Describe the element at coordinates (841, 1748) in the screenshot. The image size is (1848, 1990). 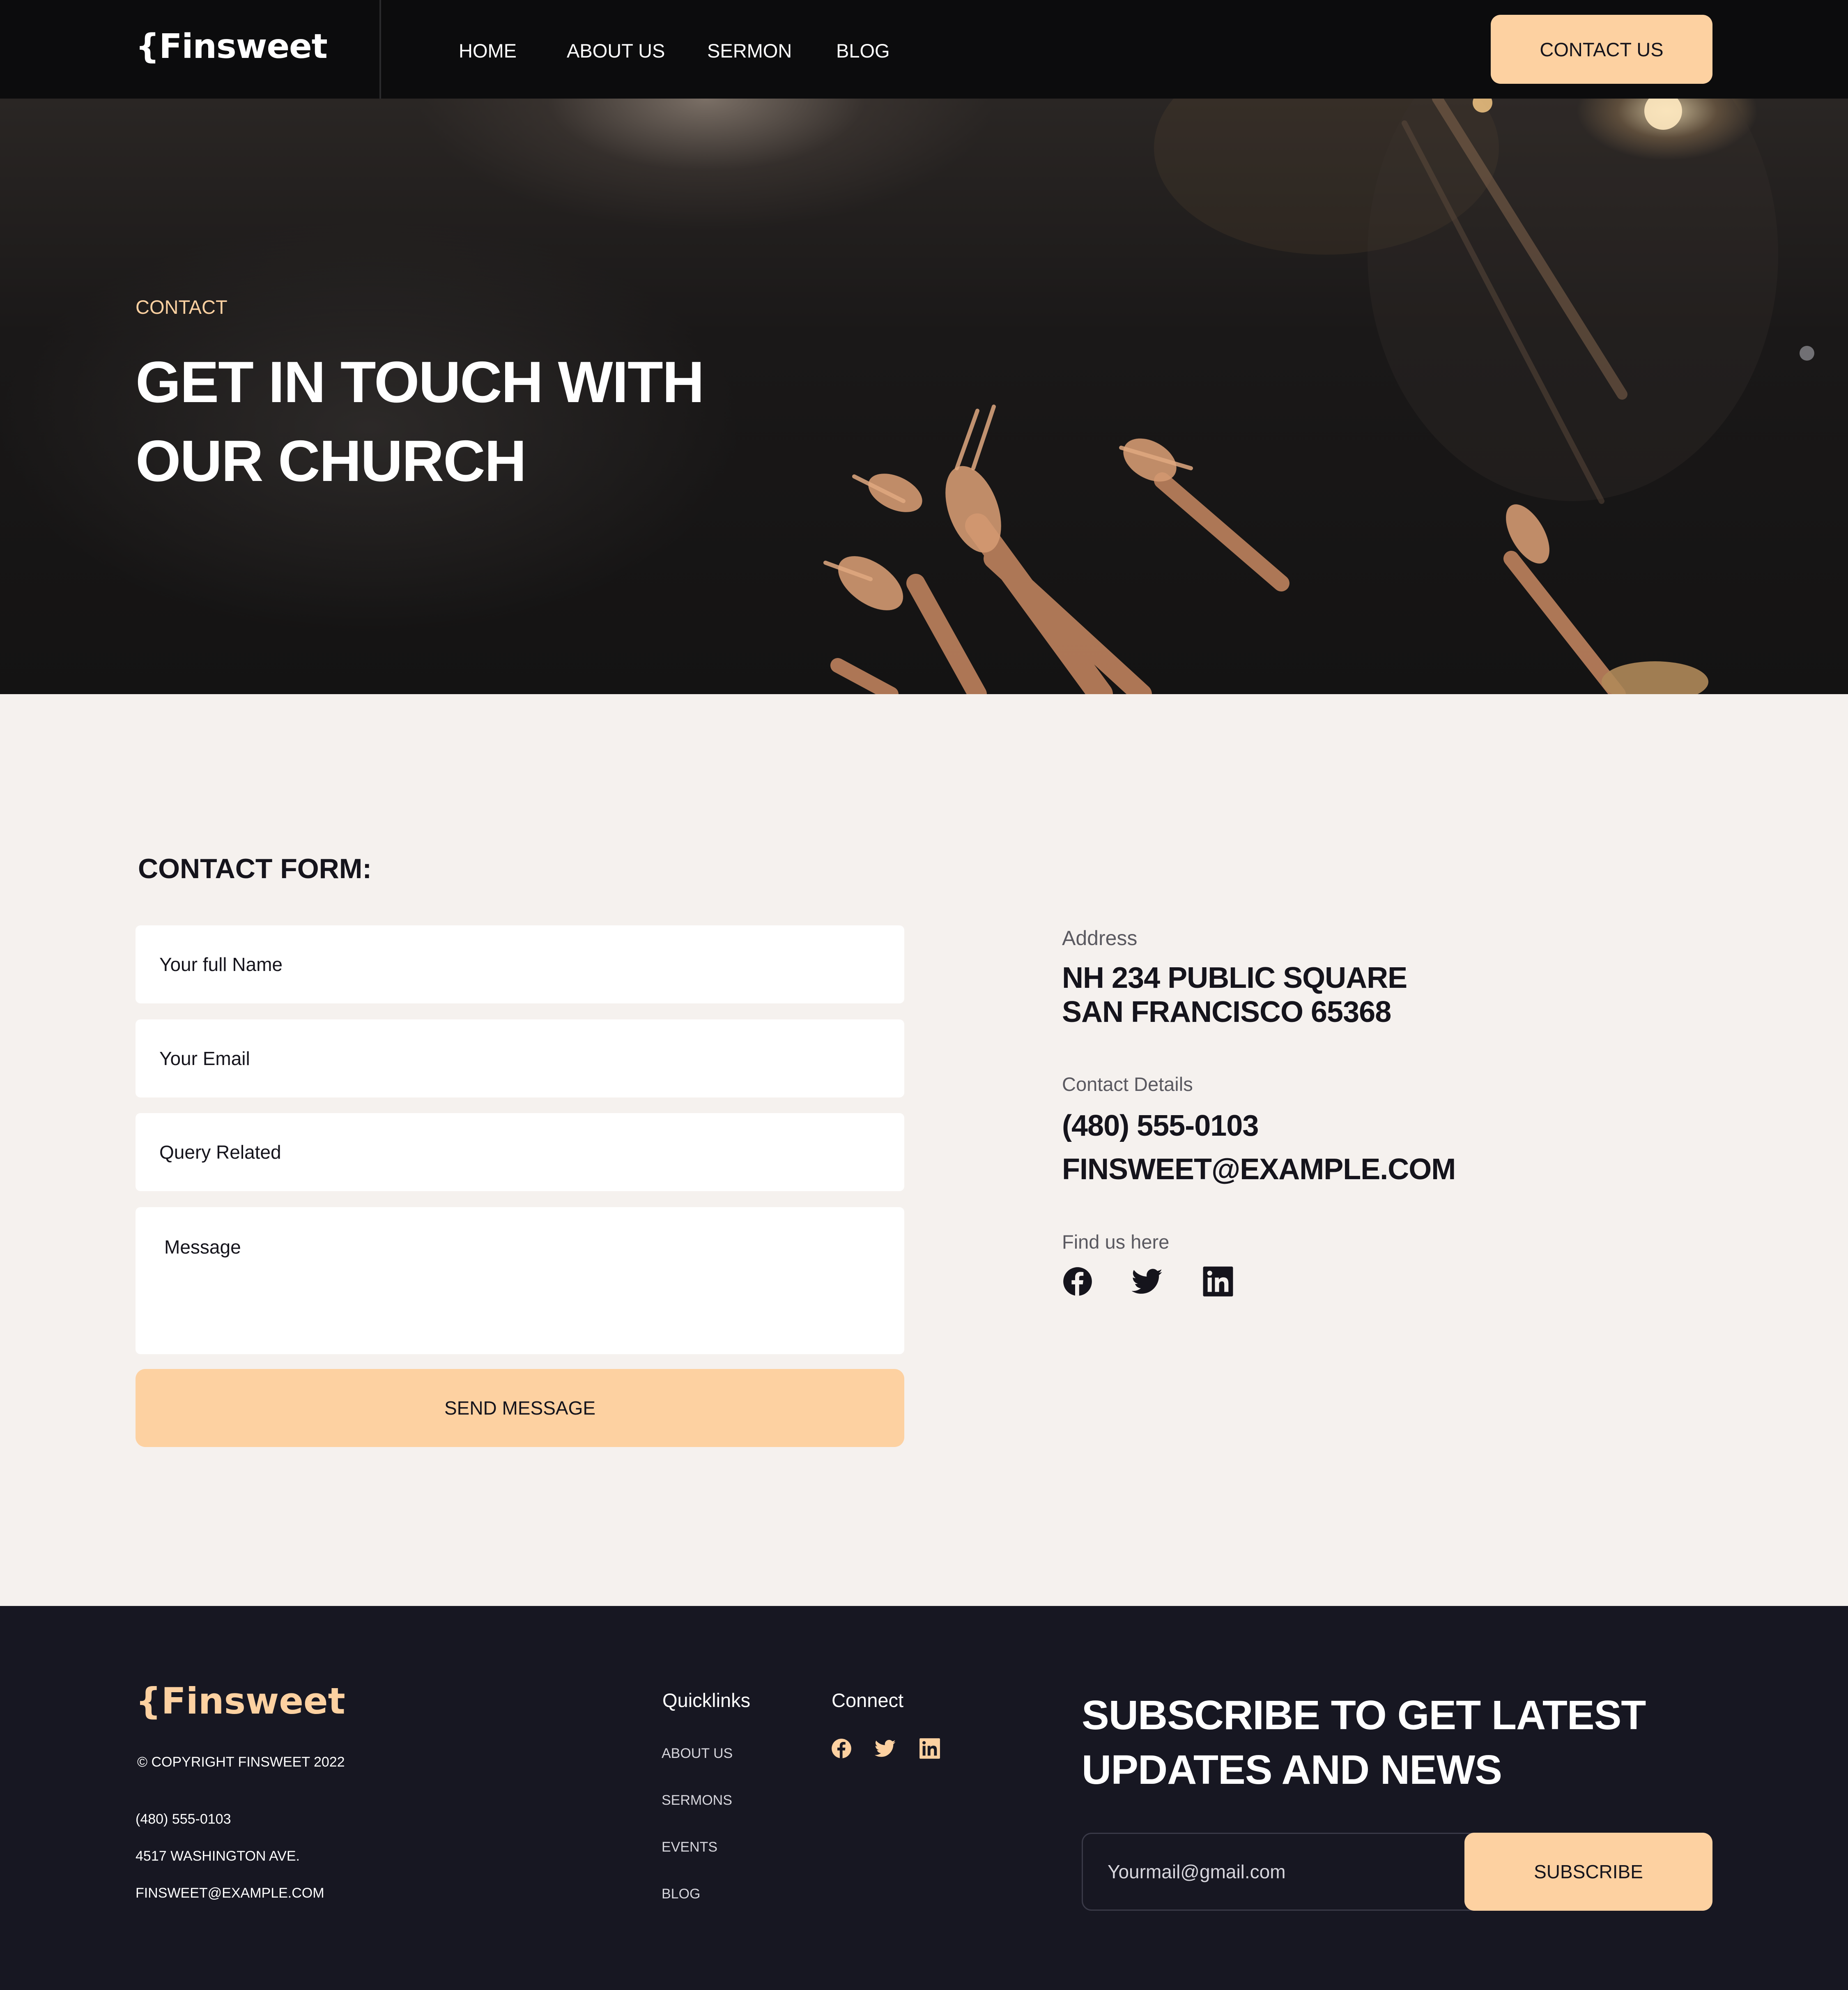
I see `footer-facebook-icon` at that location.